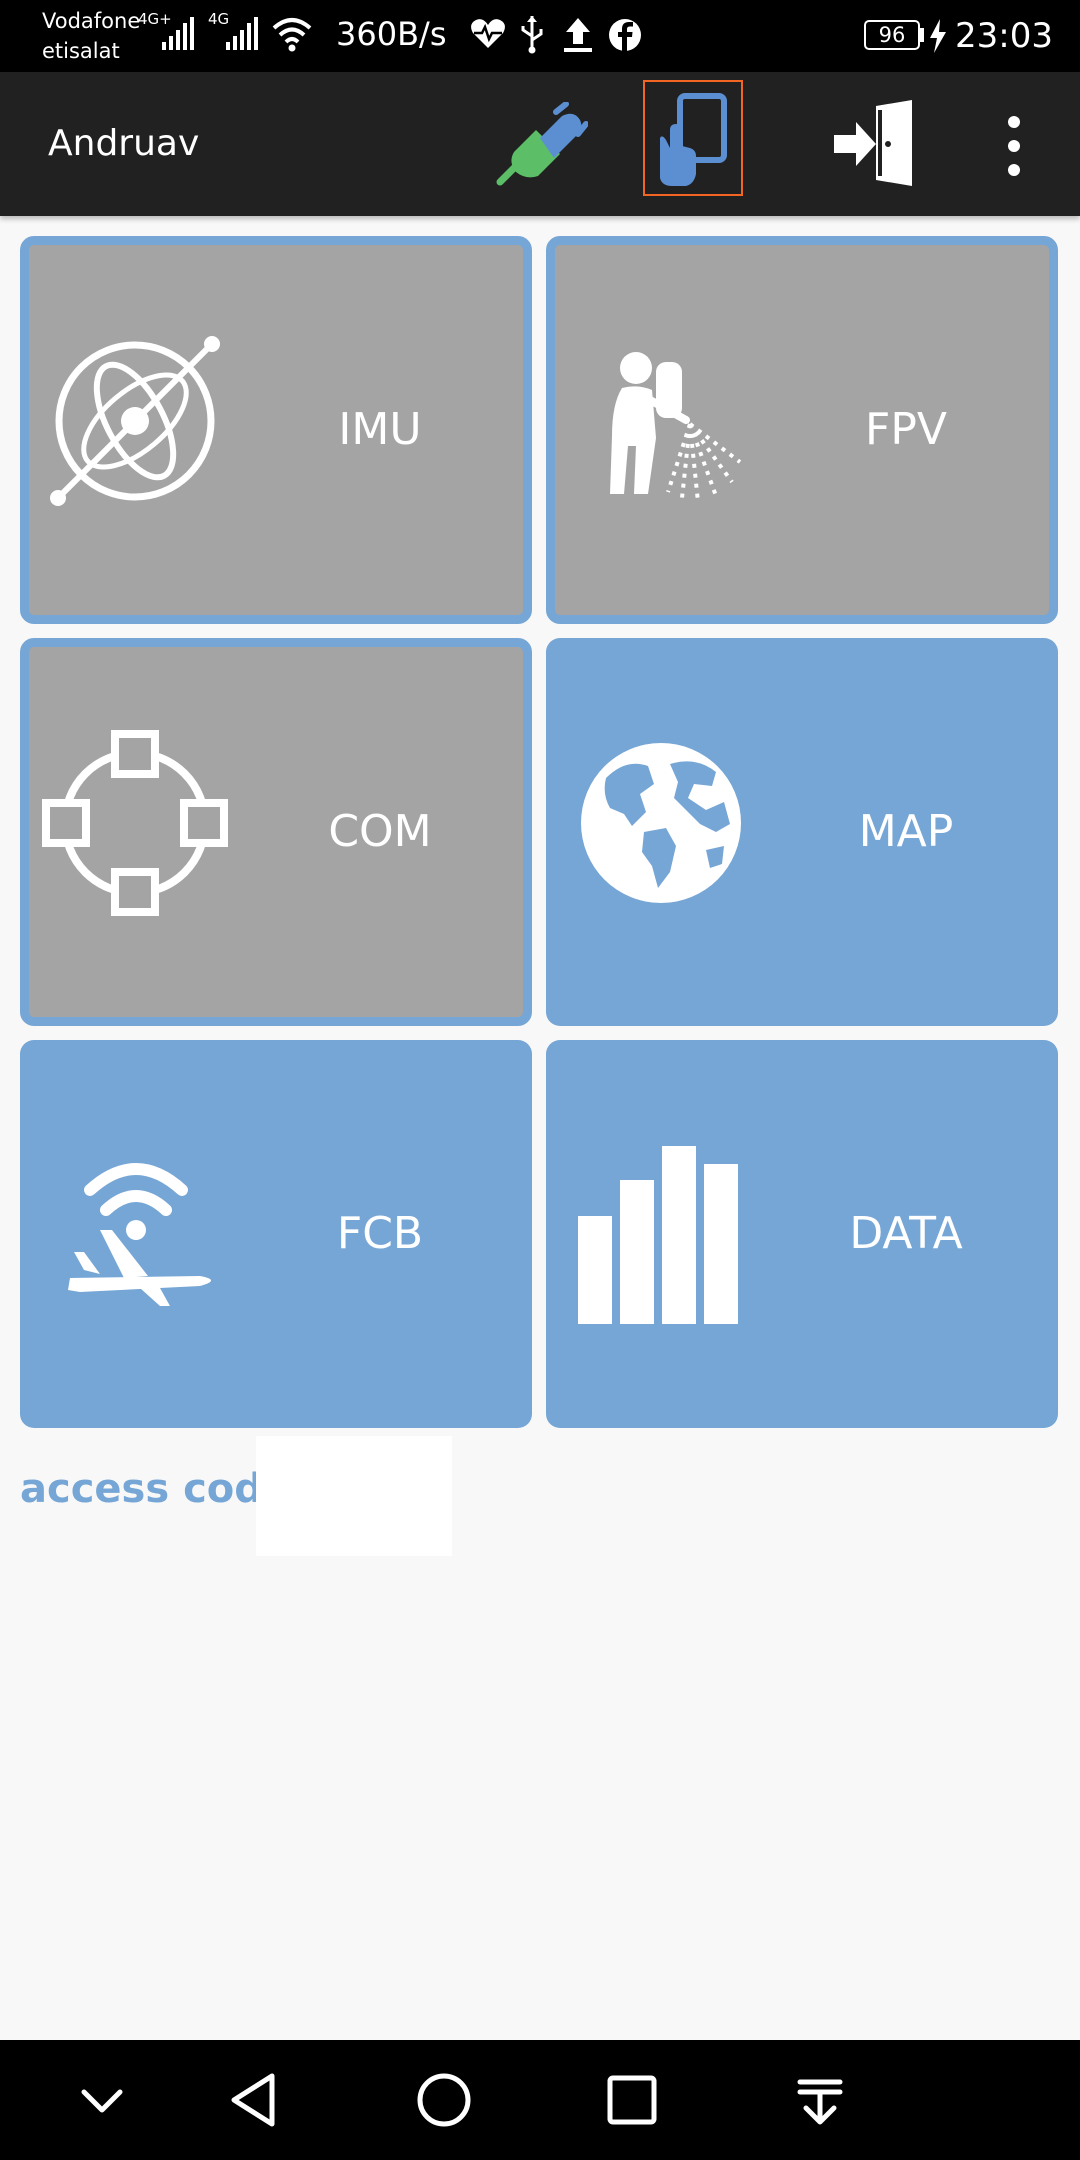  I want to click on gyroscope-icon, so click(135, 421).